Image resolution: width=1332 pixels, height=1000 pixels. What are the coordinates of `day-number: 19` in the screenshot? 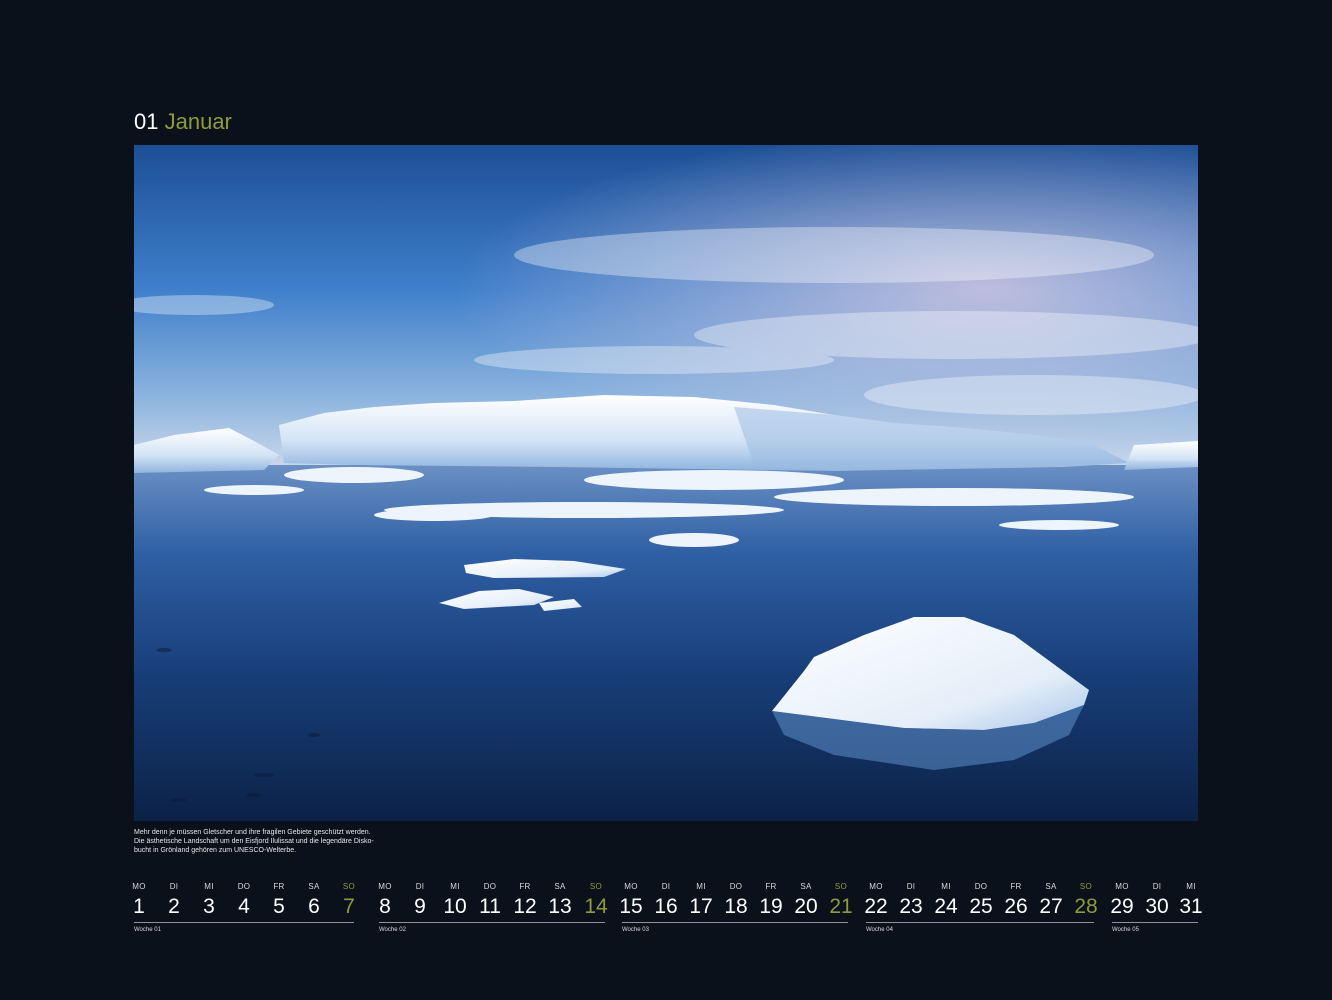 It's located at (771, 906).